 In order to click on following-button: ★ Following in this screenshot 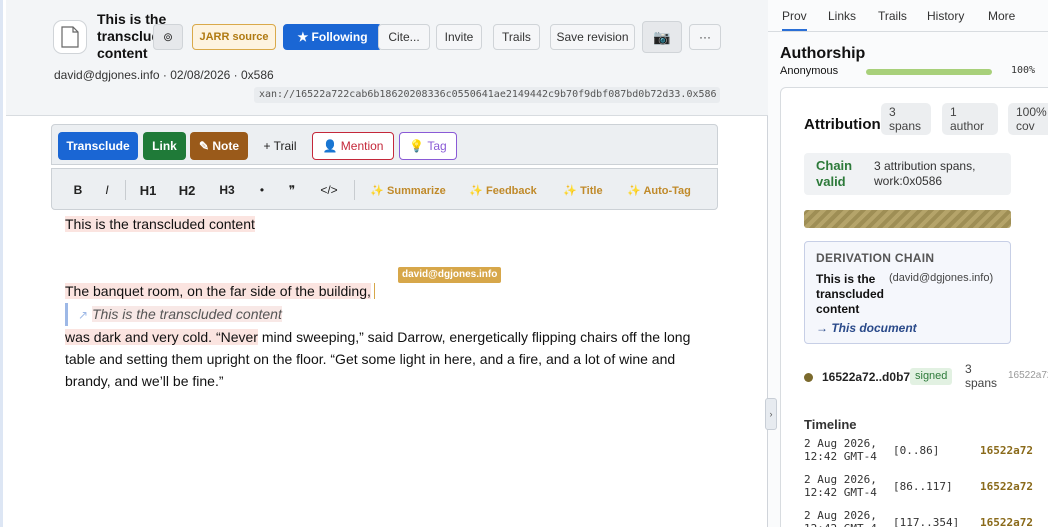, I will do `click(332, 37)`.